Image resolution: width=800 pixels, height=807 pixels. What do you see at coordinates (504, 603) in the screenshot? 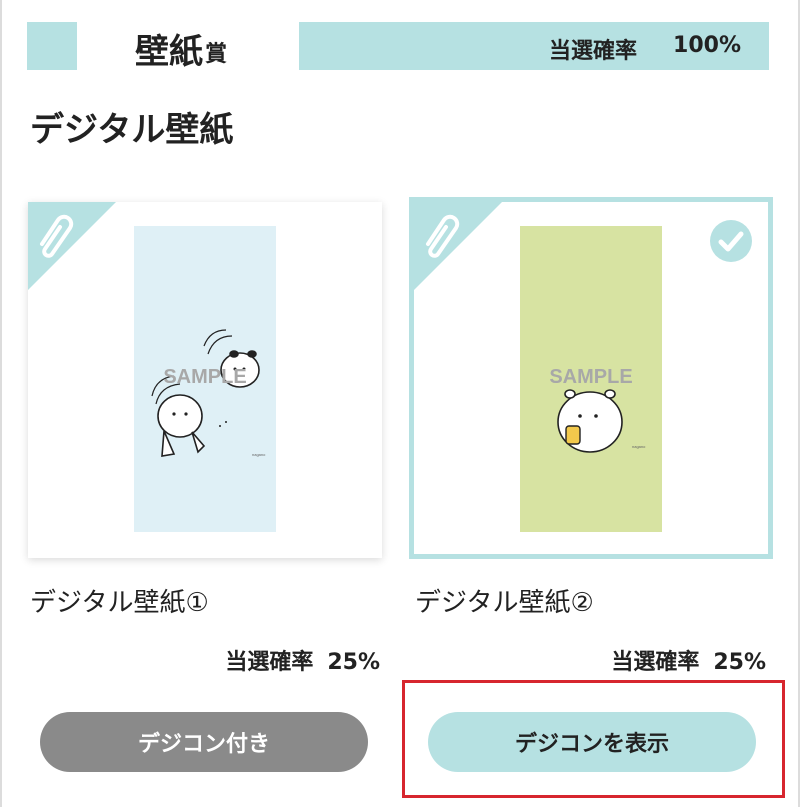
I see `item-name-2: デジタル壁紙②` at bounding box center [504, 603].